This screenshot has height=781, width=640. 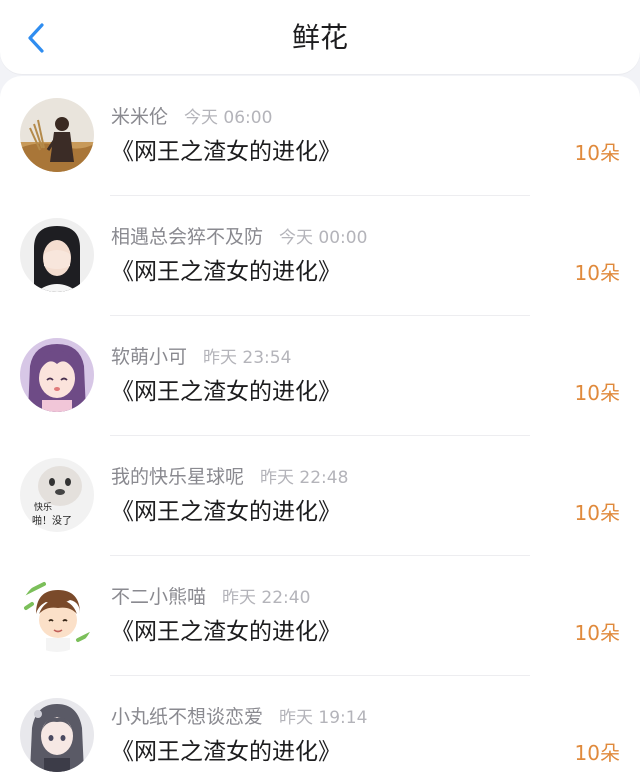 What do you see at coordinates (43, 507) in the screenshot?
I see `avatar-caption-1: 快乐` at bounding box center [43, 507].